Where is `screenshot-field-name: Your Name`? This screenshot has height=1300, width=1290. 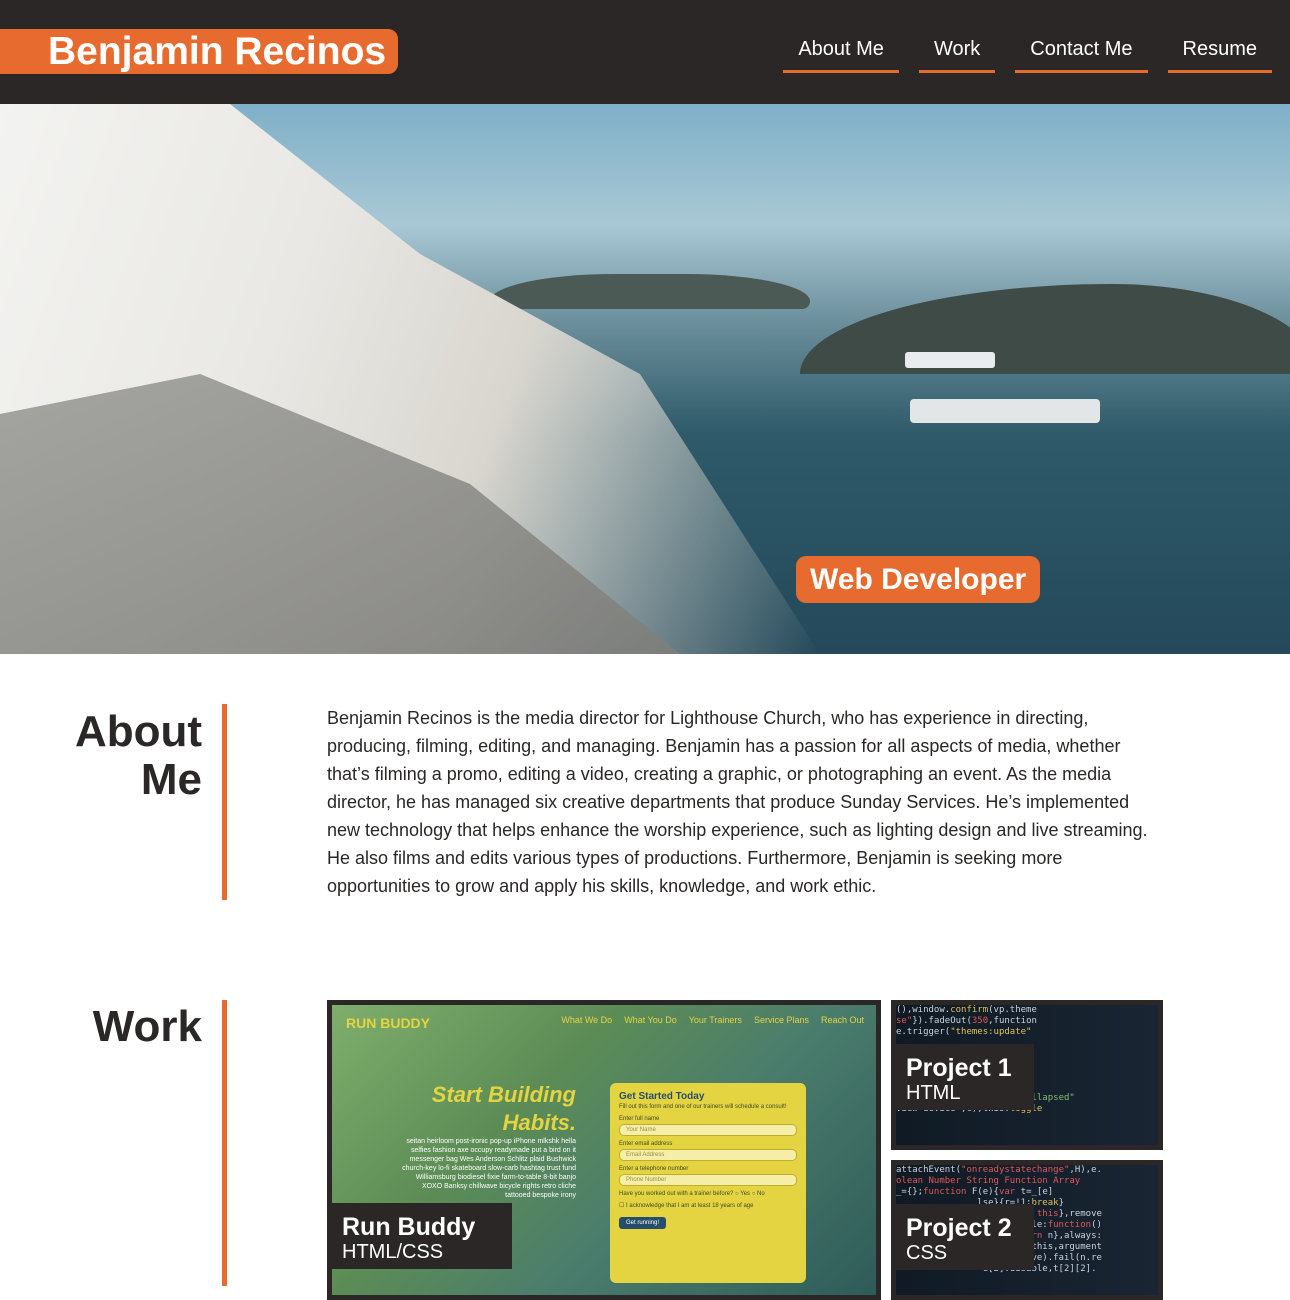 screenshot-field-name: Your Name is located at coordinates (708, 1130).